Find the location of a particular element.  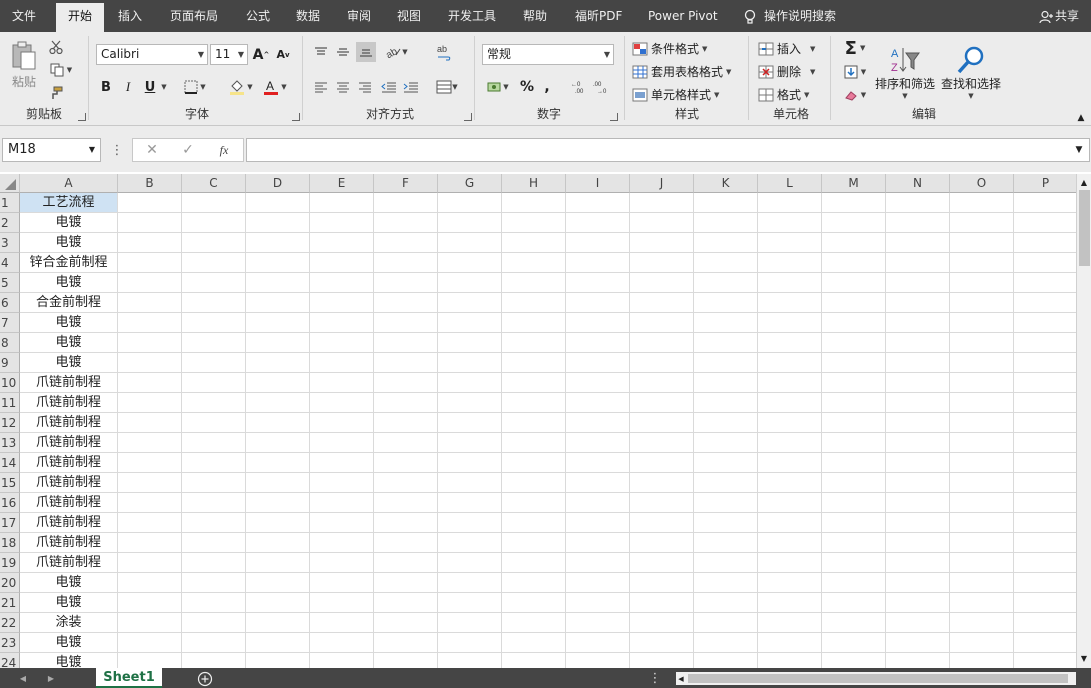

row-header: 24 is located at coordinates (10, 660).